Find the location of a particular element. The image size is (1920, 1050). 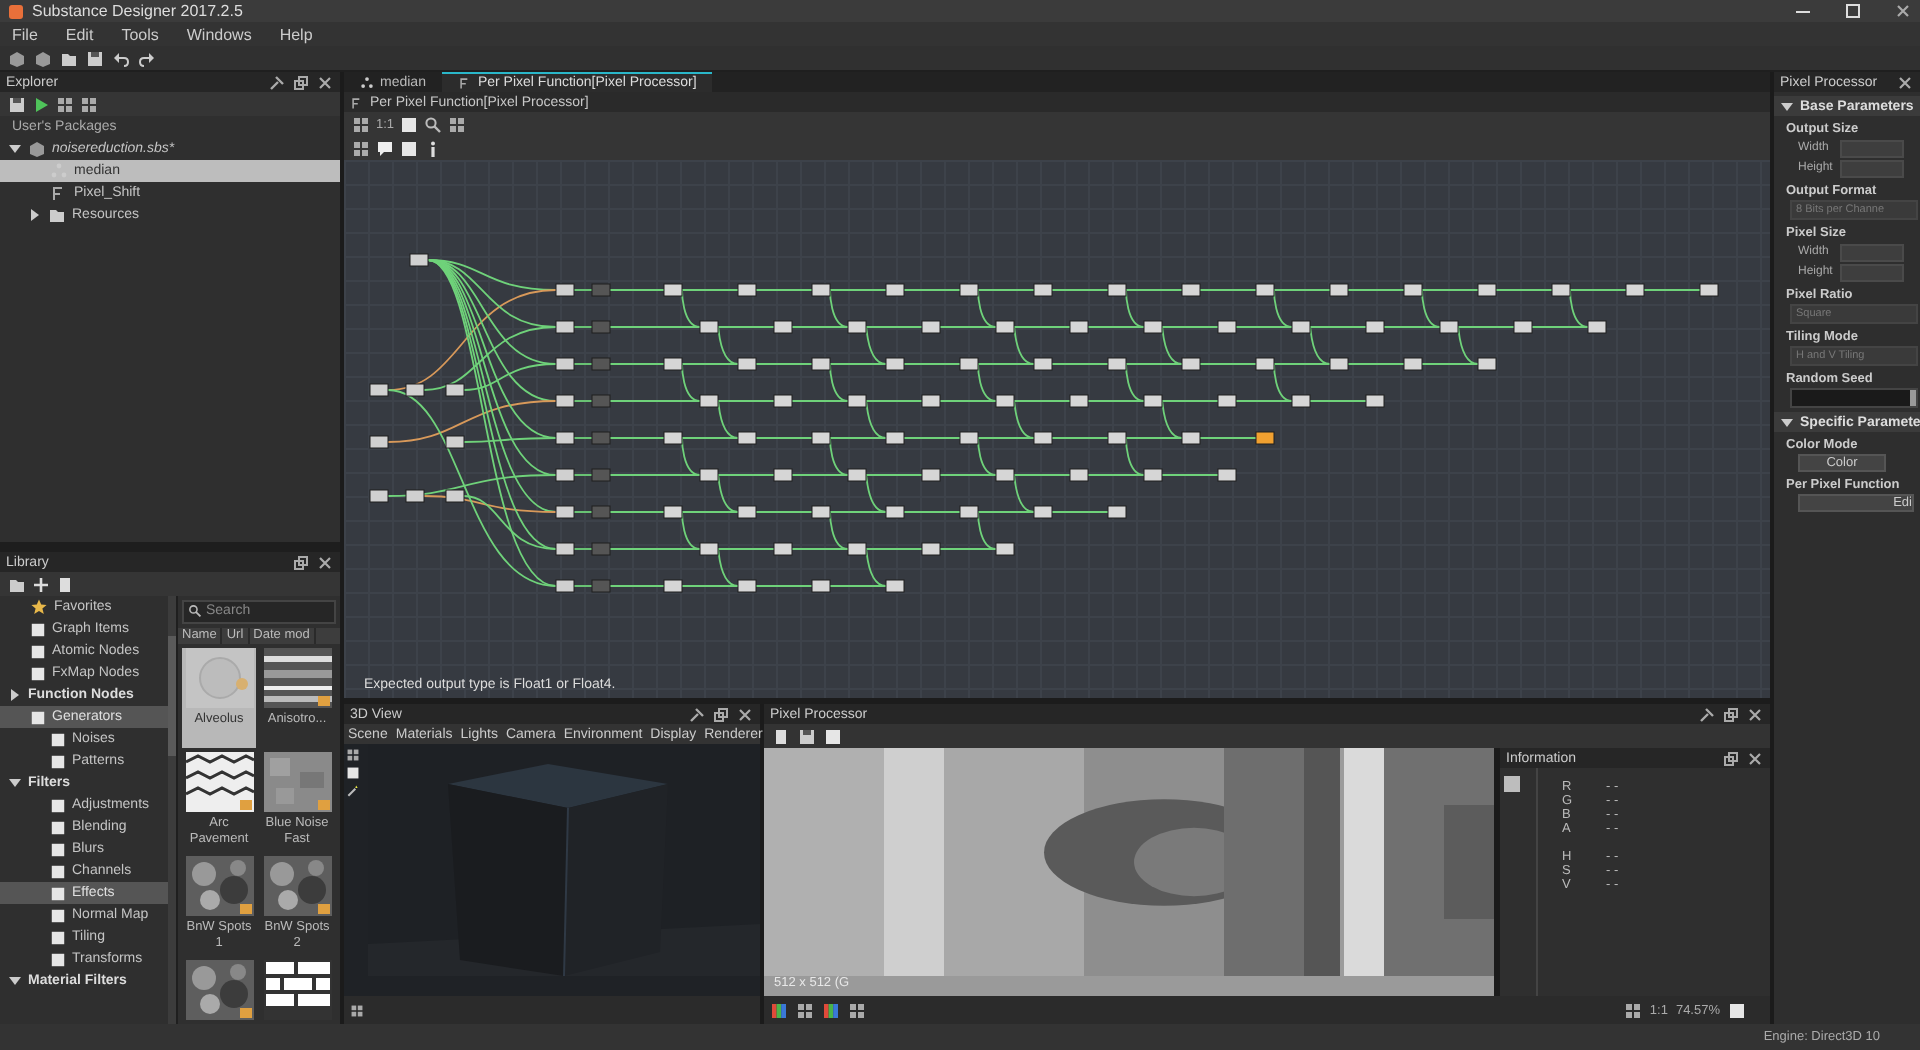

menu-item: Tools is located at coordinates (140, 34).